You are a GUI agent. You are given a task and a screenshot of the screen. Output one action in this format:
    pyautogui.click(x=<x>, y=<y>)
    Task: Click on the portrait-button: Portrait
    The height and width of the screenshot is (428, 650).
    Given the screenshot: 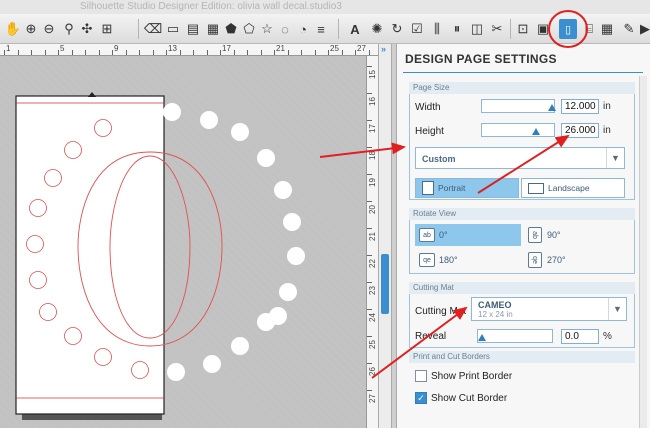 What is the action you would take?
    pyautogui.click(x=467, y=188)
    